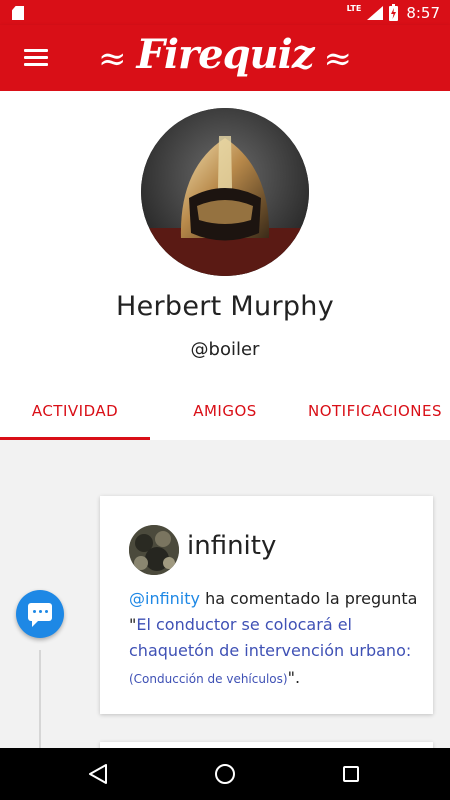  What do you see at coordinates (18, 13) in the screenshot?
I see `sd-card-icon` at bounding box center [18, 13].